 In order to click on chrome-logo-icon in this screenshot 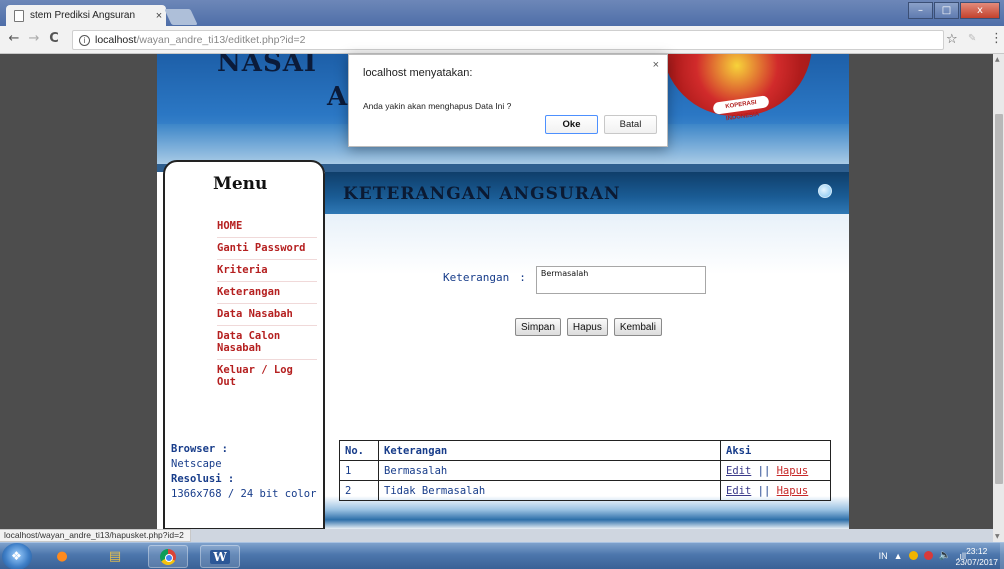, I will do `click(168, 556)`.